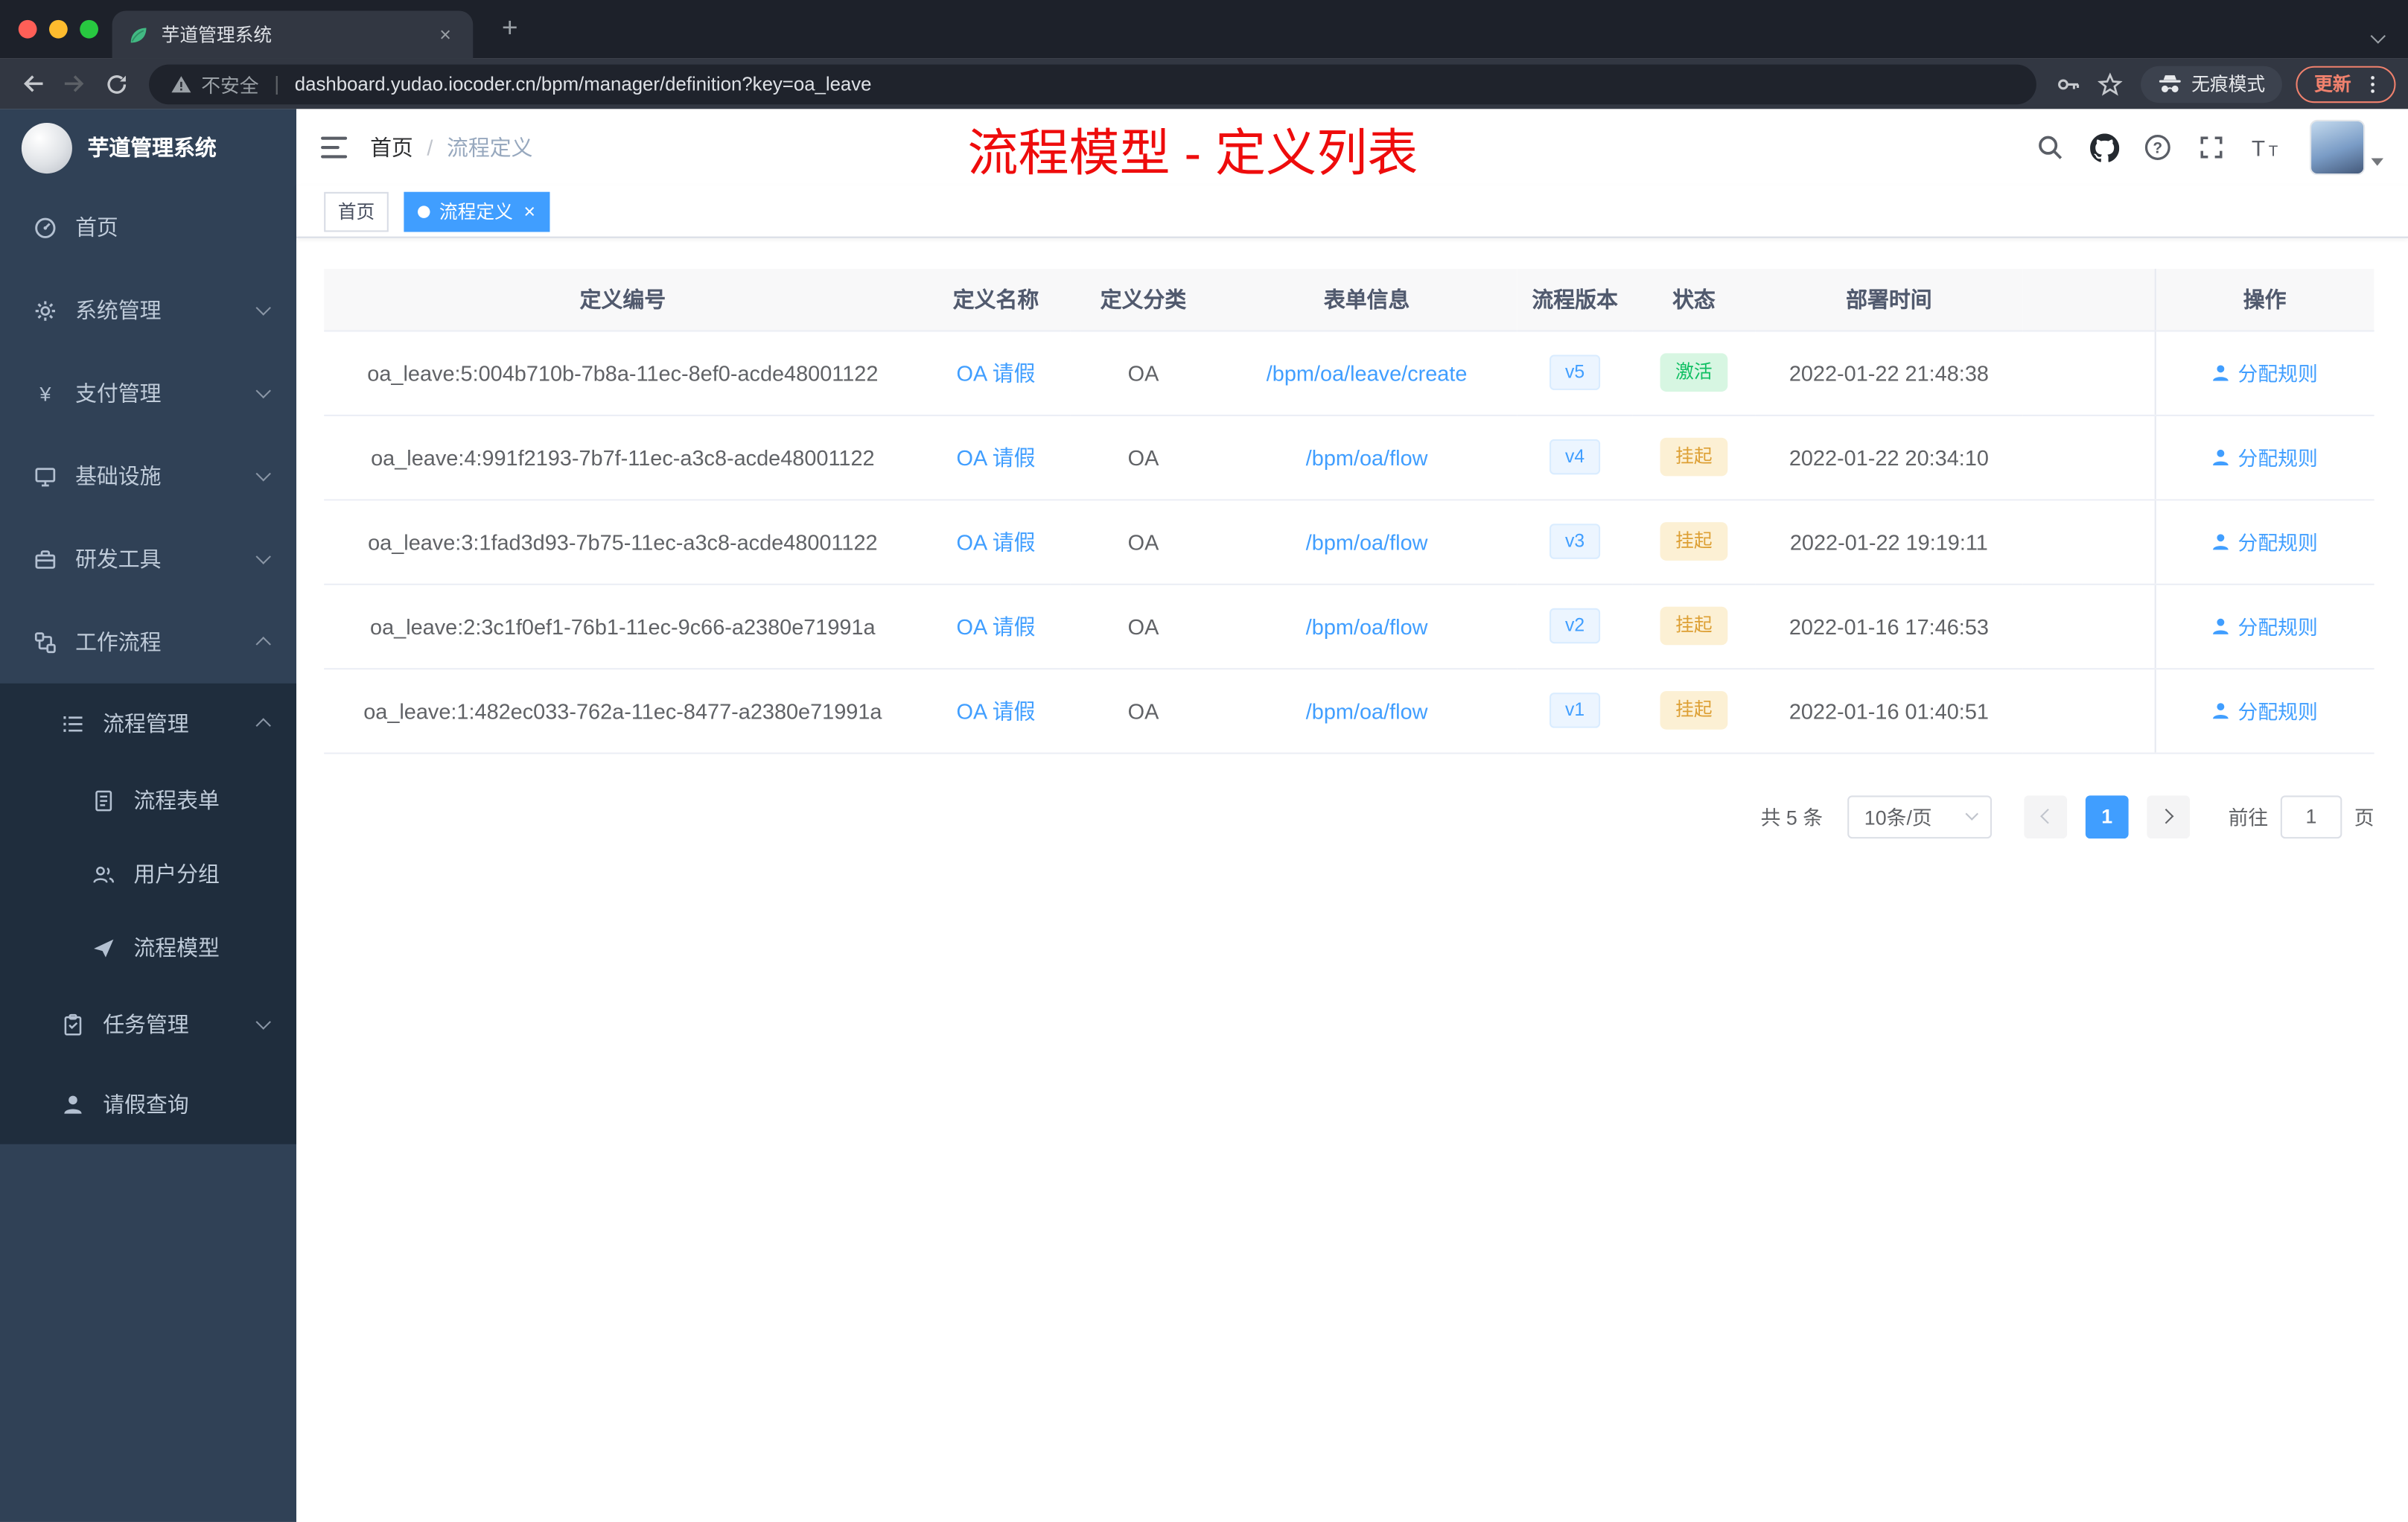 The image size is (2408, 1522). Describe the element at coordinates (2273, 150) in the screenshot. I see `svg-text: T` at that location.